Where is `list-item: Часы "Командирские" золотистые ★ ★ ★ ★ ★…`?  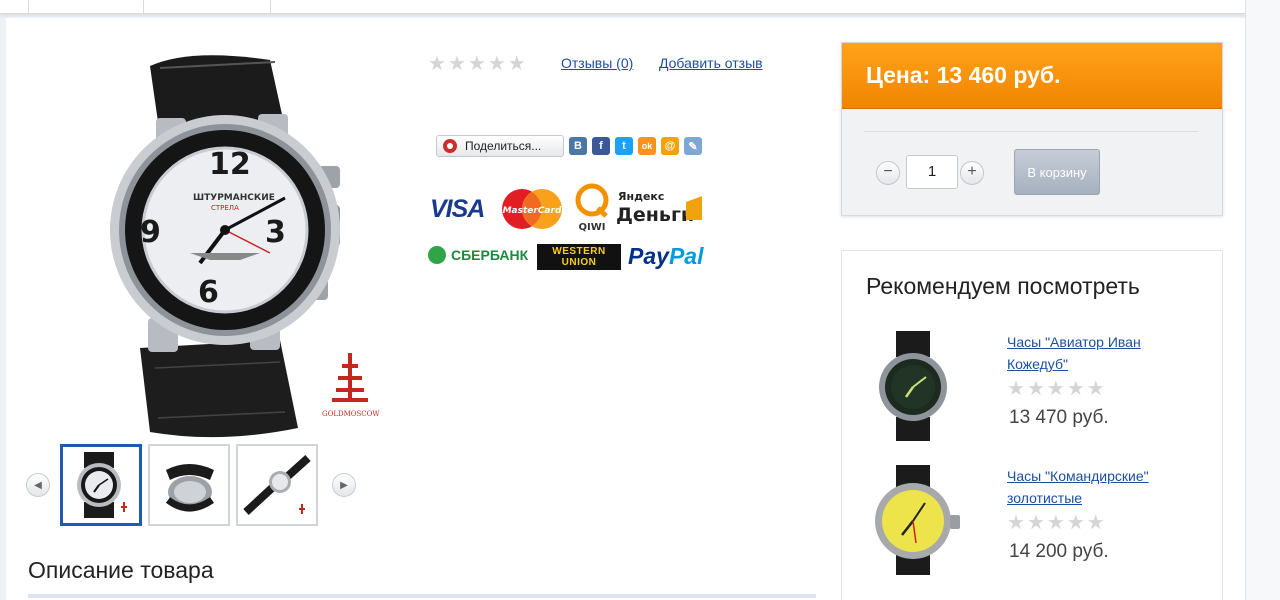
list-item: Часы "Командирские" золотистые ★ ★ ★ ★ ★… is located at coordinates (1036, 525).